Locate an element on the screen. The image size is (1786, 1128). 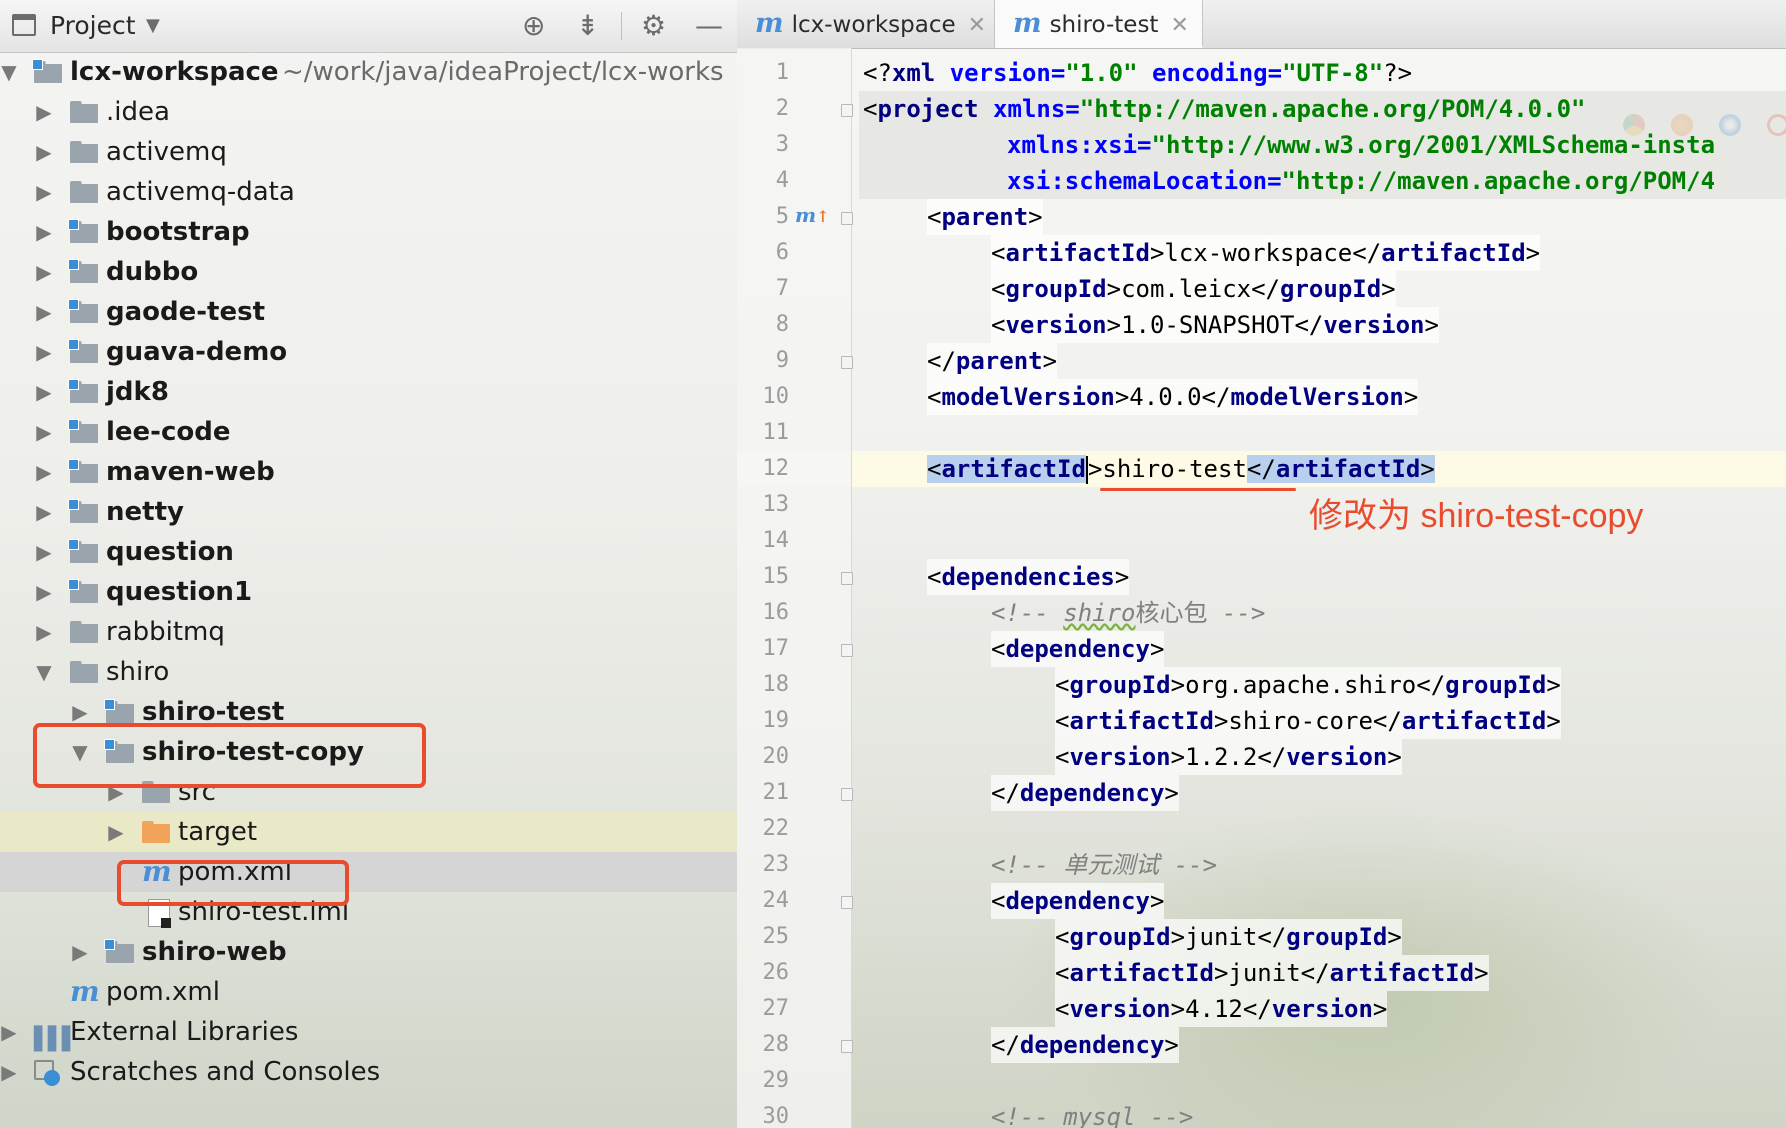
code-line-9: </parent> is located at coordinates (992, 361).